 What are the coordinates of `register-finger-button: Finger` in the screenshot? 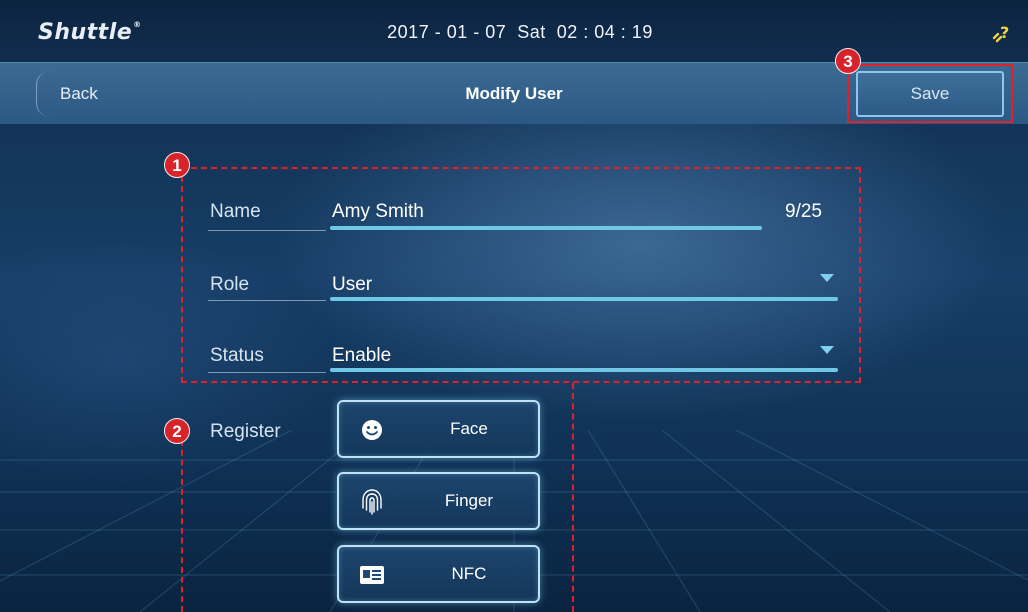 It's located at (438, 501).